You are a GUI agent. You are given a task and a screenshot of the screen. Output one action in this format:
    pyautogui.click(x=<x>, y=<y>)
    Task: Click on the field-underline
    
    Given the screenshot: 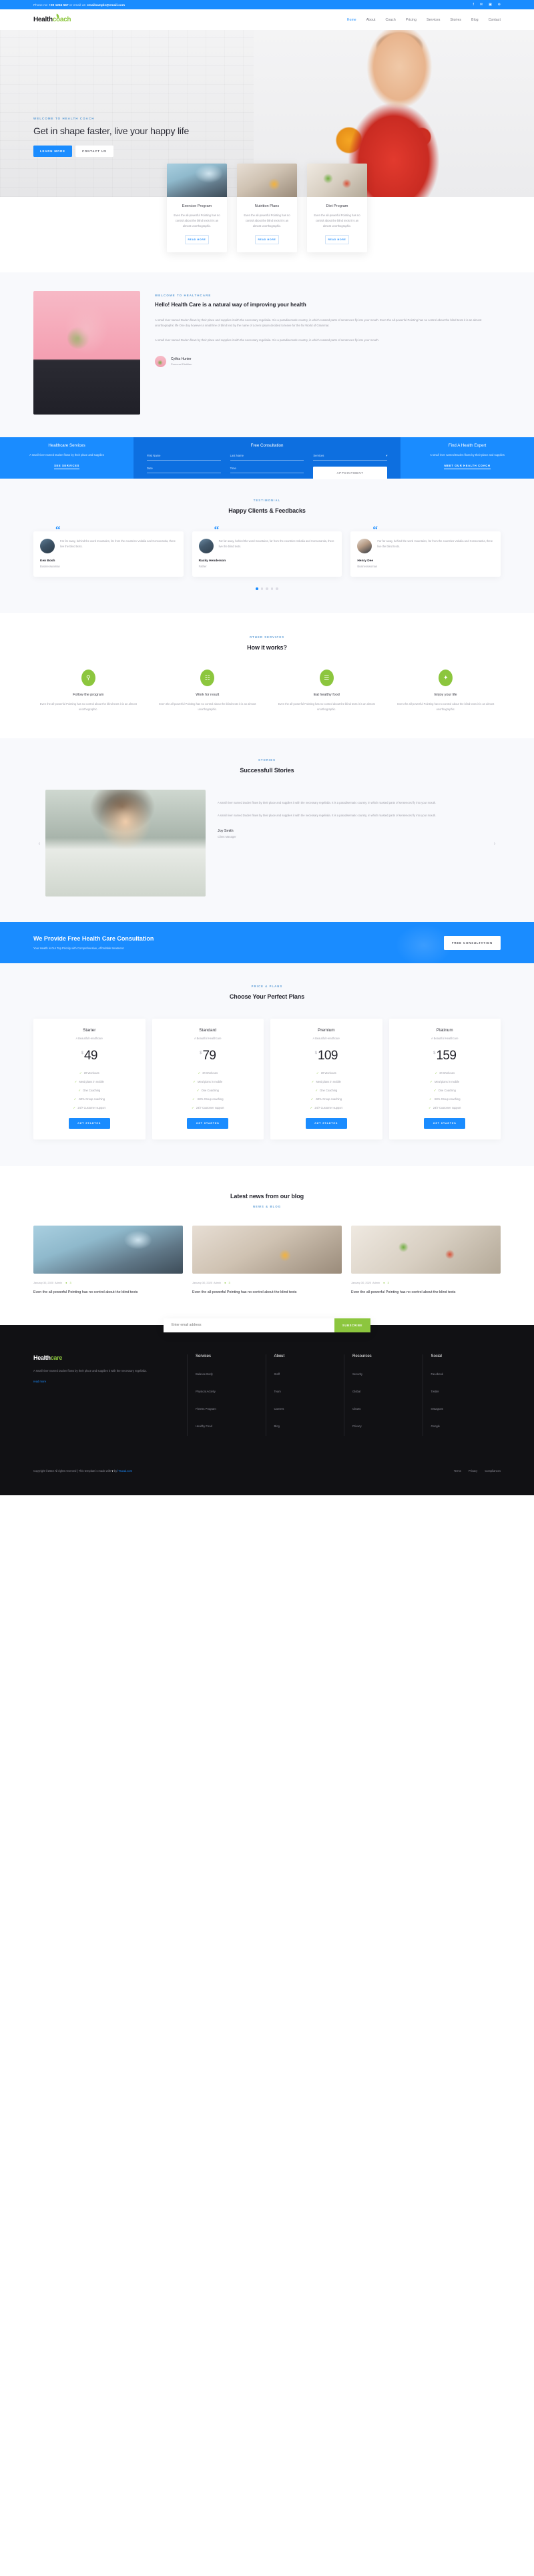 What is the action you would take?
    pyautogui.click(x=267, y=460)
    